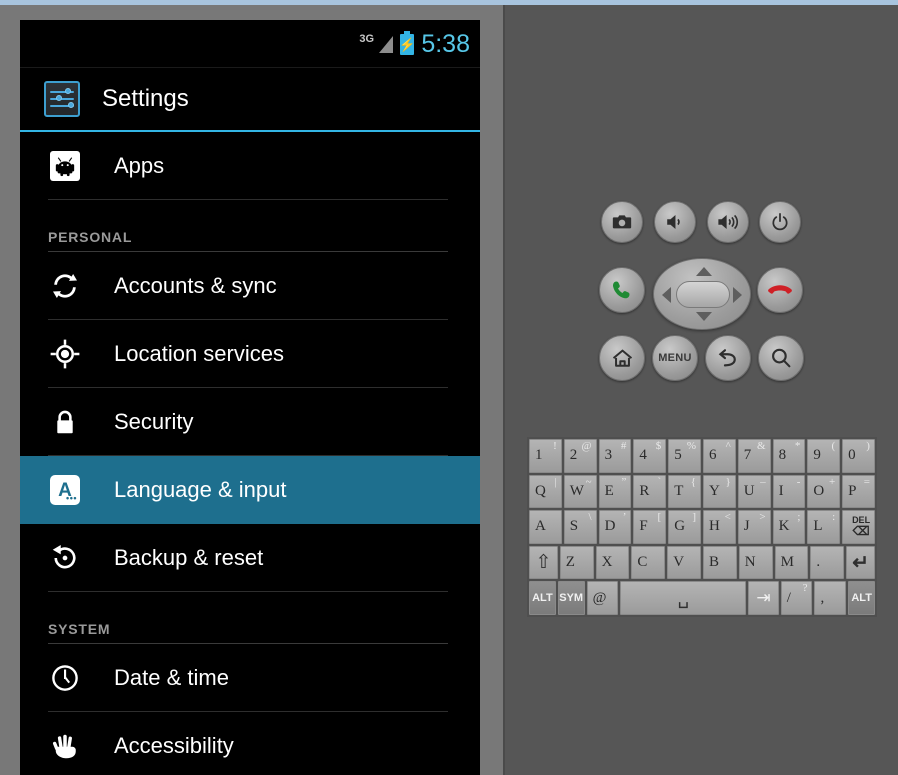  I want to click on battery-bolt-icon: ⚡, so click(407, 44).